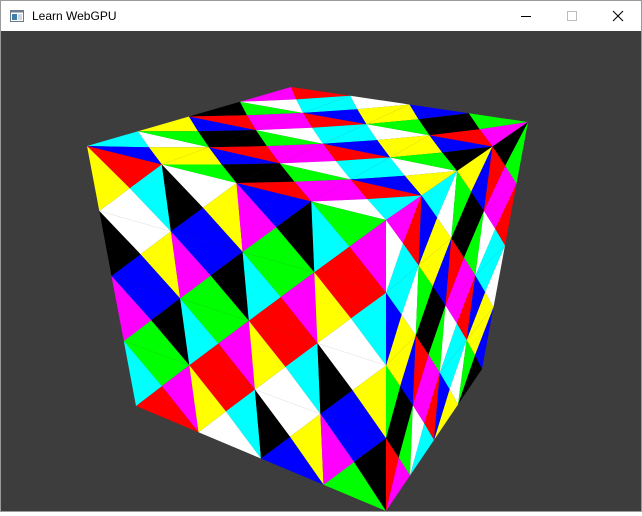 This screenshot has height=516, width=642. I want to click on close-button, so click(618, 16).